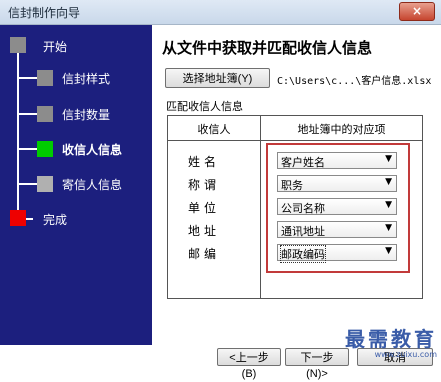  I want to click on field-label: 邮编, so click(204, 254).